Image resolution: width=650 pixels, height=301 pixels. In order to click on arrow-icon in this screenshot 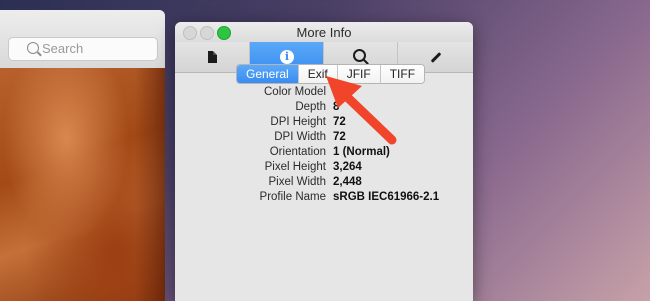, I will do `click(361, 110)`.